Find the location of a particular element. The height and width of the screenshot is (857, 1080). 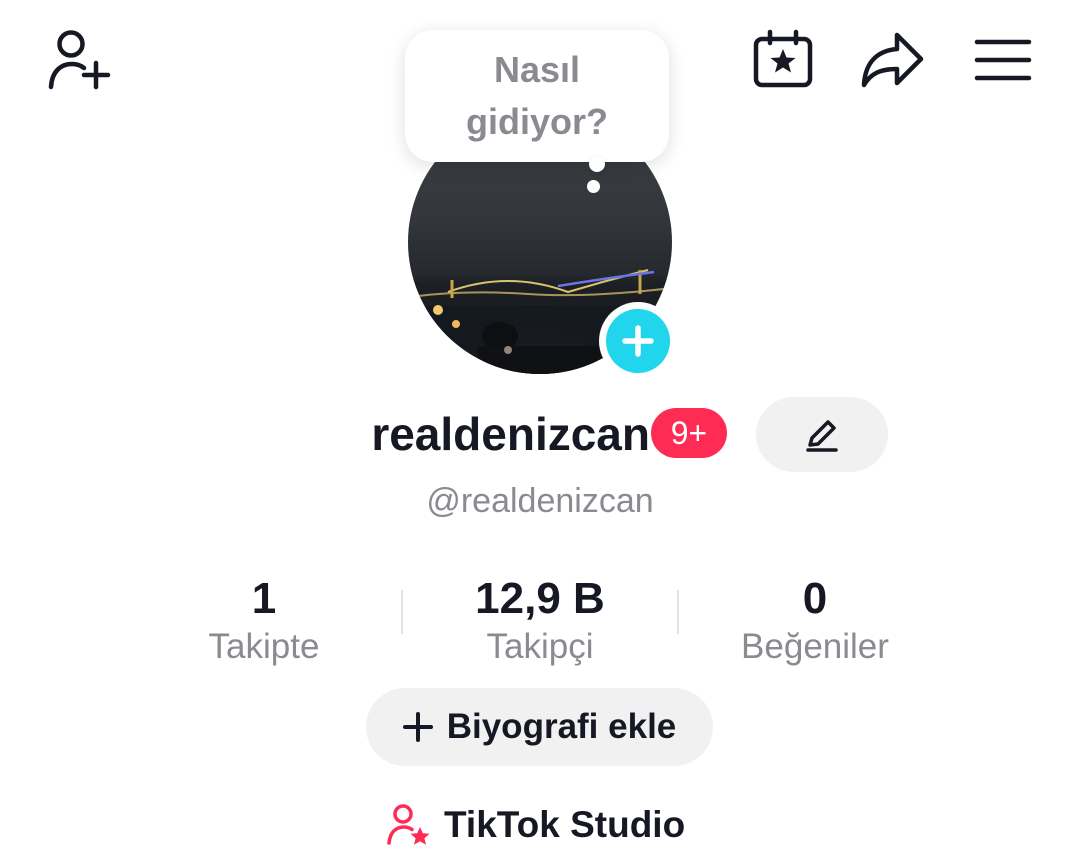

stat-value: 1 is located at coordinates (264, 598).